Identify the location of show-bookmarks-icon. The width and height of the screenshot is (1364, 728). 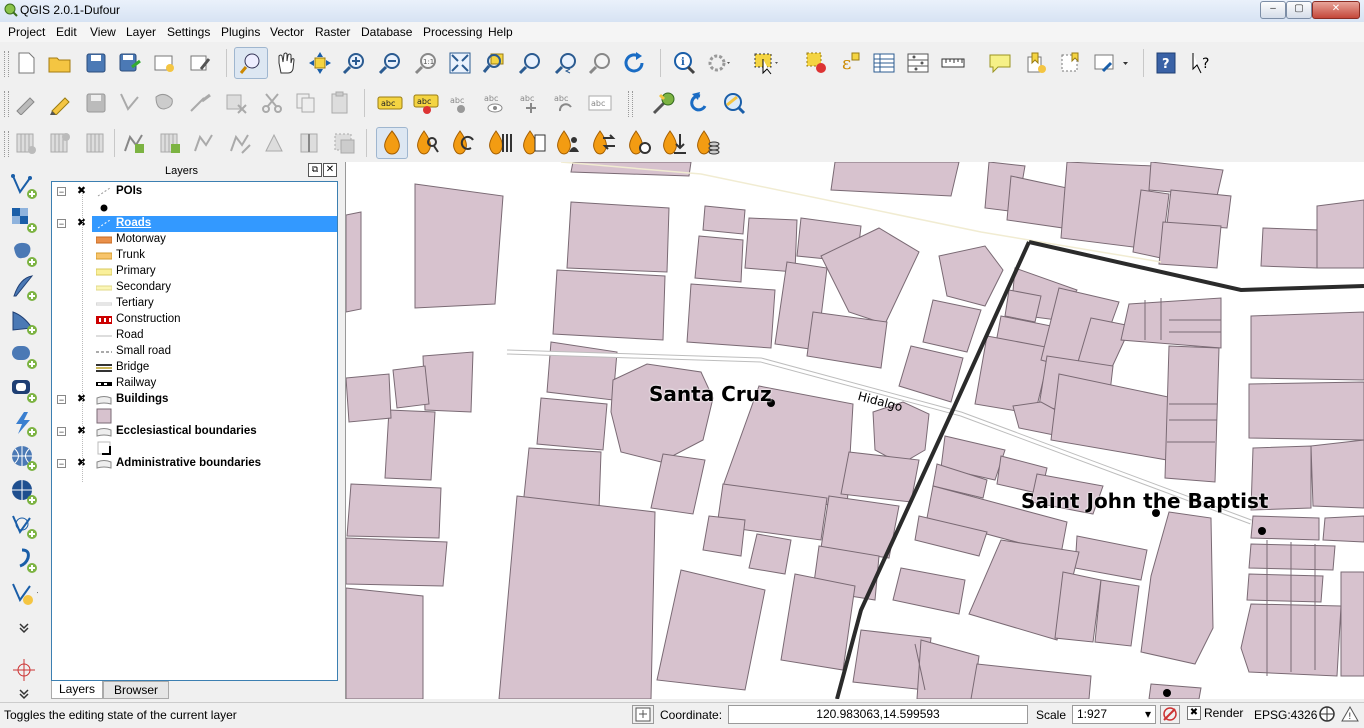
(1070, 63).